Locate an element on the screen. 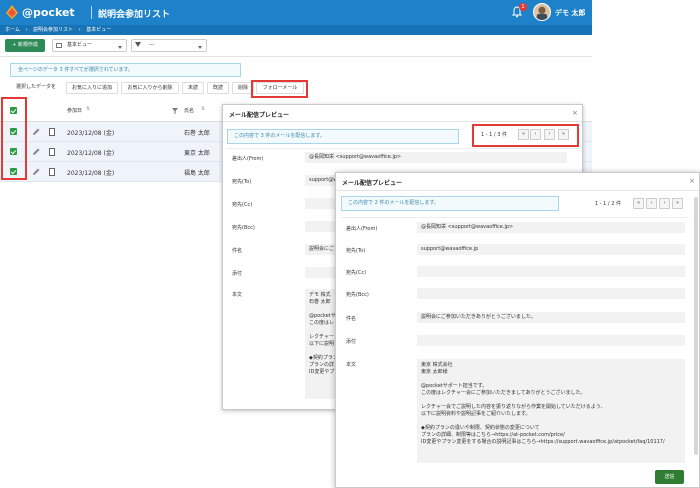  pagination-text: 1 - 1 / 2 件 is located at coordinates (608, 204).